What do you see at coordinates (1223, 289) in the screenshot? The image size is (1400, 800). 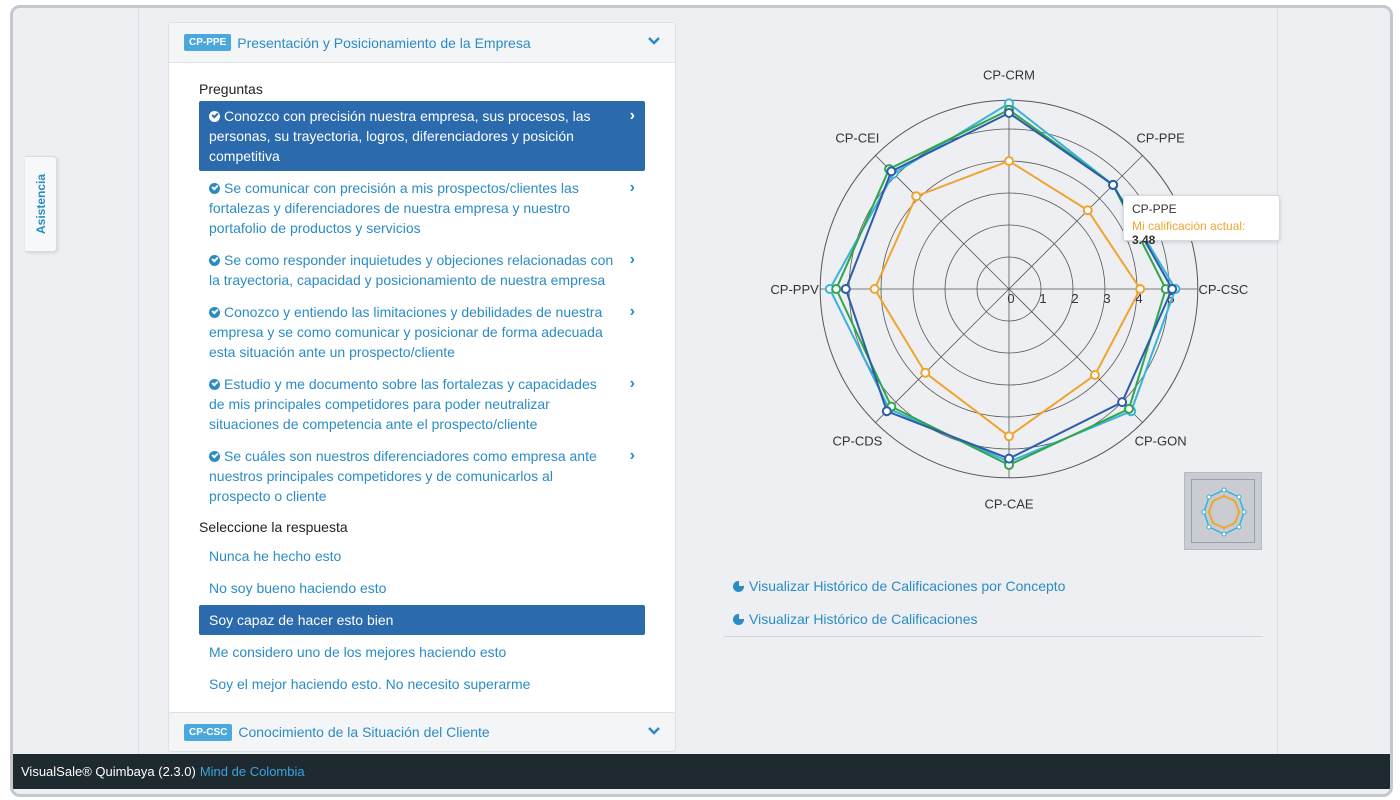 I see `category-label: CP-CSC` at bounding box center [1223, 289].